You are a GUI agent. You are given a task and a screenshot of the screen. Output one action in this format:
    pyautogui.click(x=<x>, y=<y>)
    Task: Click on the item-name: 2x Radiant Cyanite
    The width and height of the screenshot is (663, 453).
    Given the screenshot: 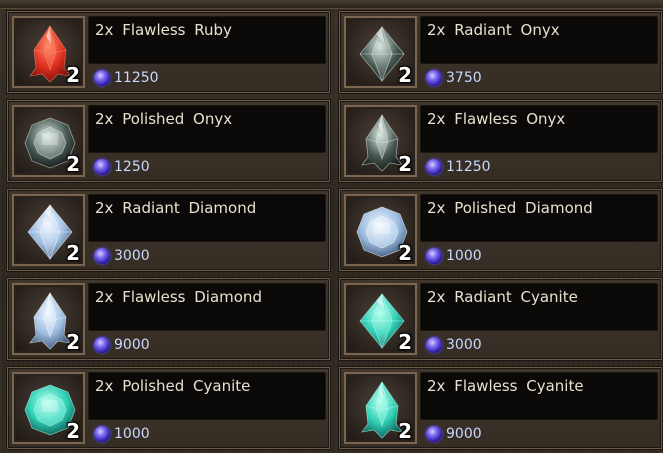 What is the action you would take?
    pyautogui.click(x=502, y=297)
    